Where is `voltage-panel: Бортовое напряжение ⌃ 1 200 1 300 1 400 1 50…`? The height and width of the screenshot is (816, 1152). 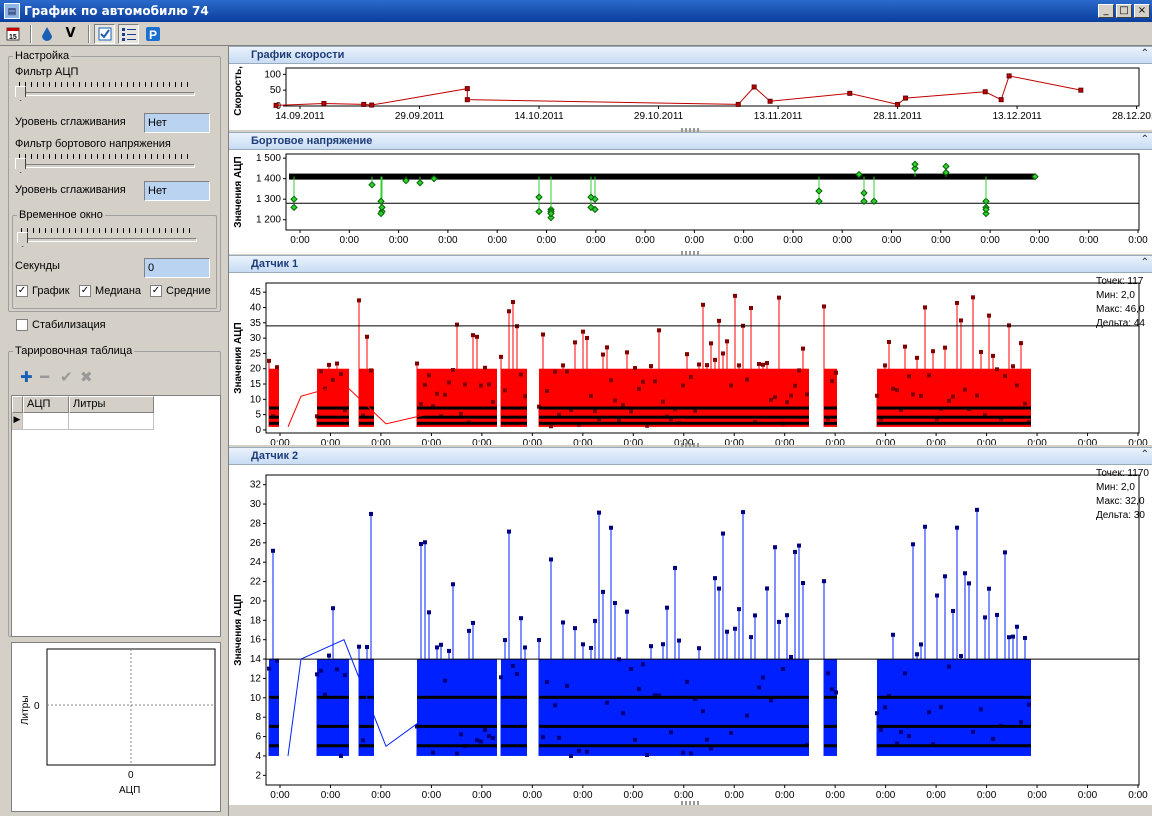
voltage-panel: Бортовое напряжение ⌃ 1 200 1 300 1 400 1 50… is located at coordinates (690, 193).